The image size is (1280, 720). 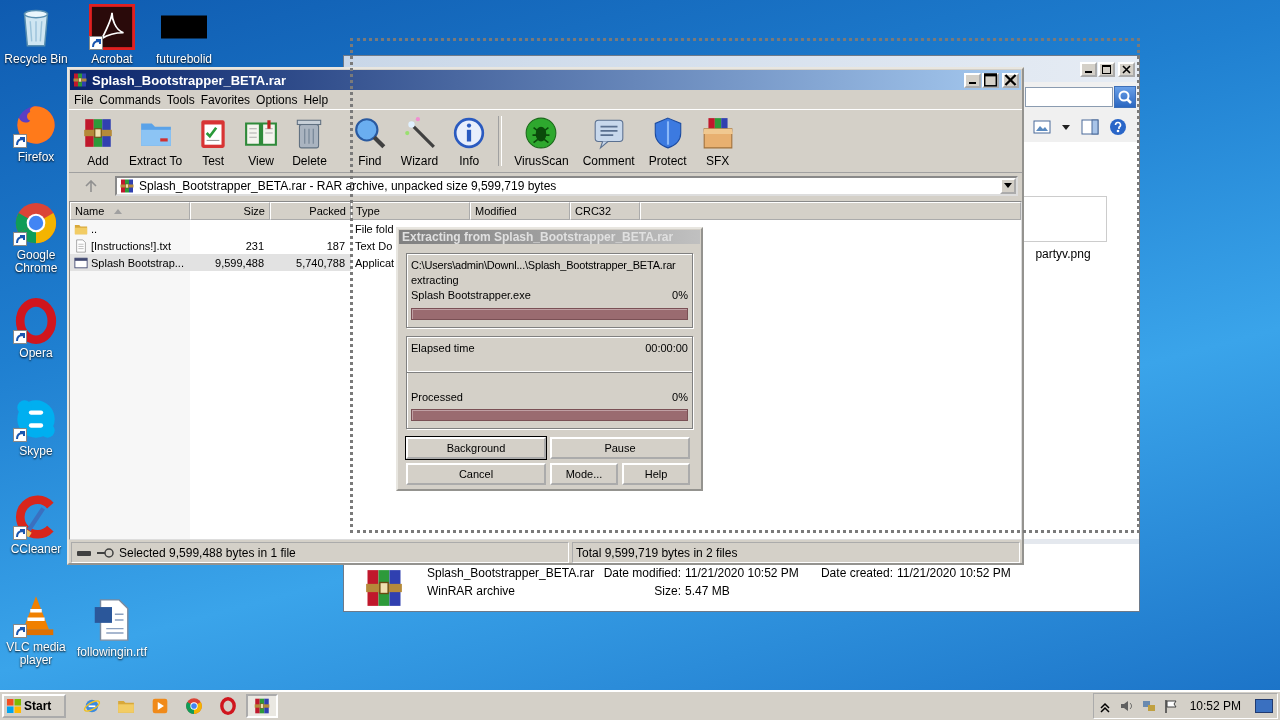 What do you see at coordinates (316, 100) in the screenshot?
I see `menu-item: Help` at bounding box center [316, 100].